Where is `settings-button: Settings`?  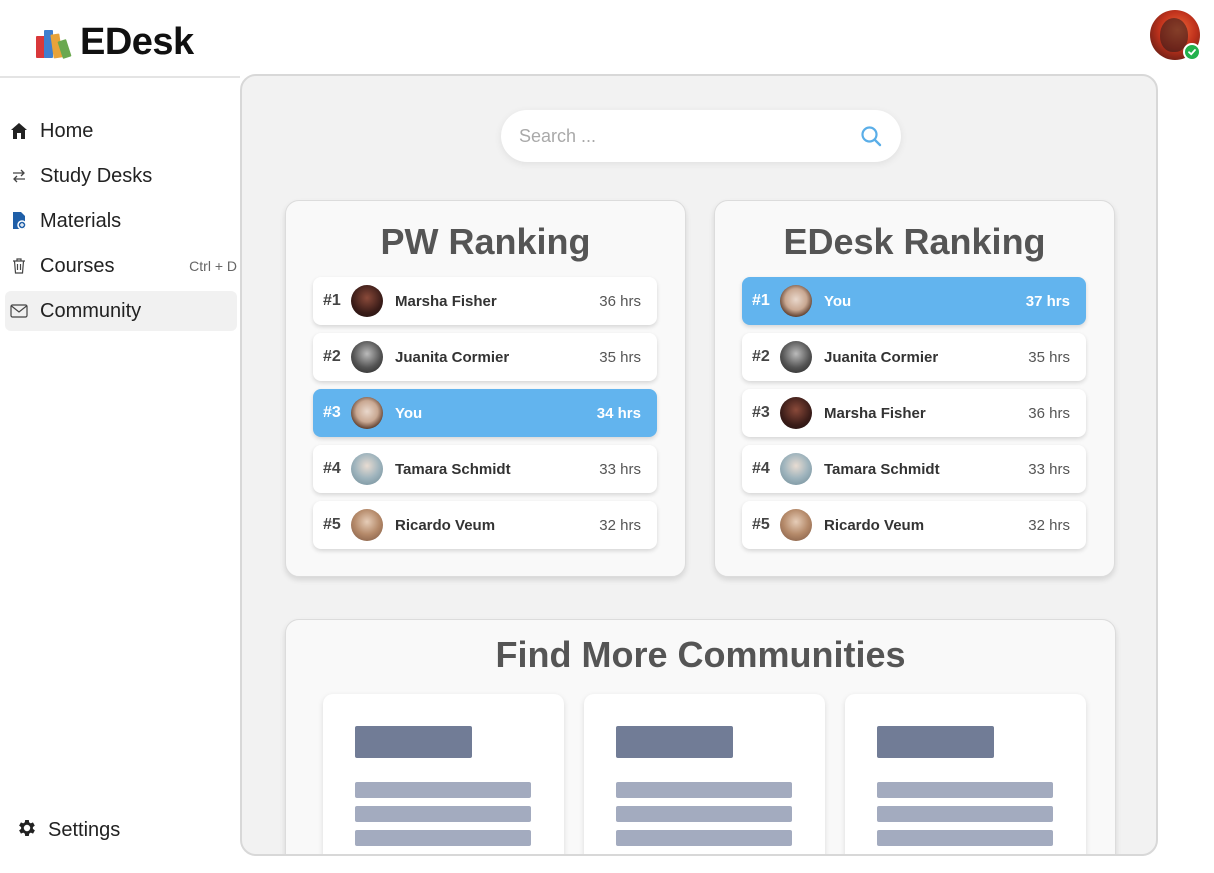
settings-button: Settings is located at coordinates (68, 830).